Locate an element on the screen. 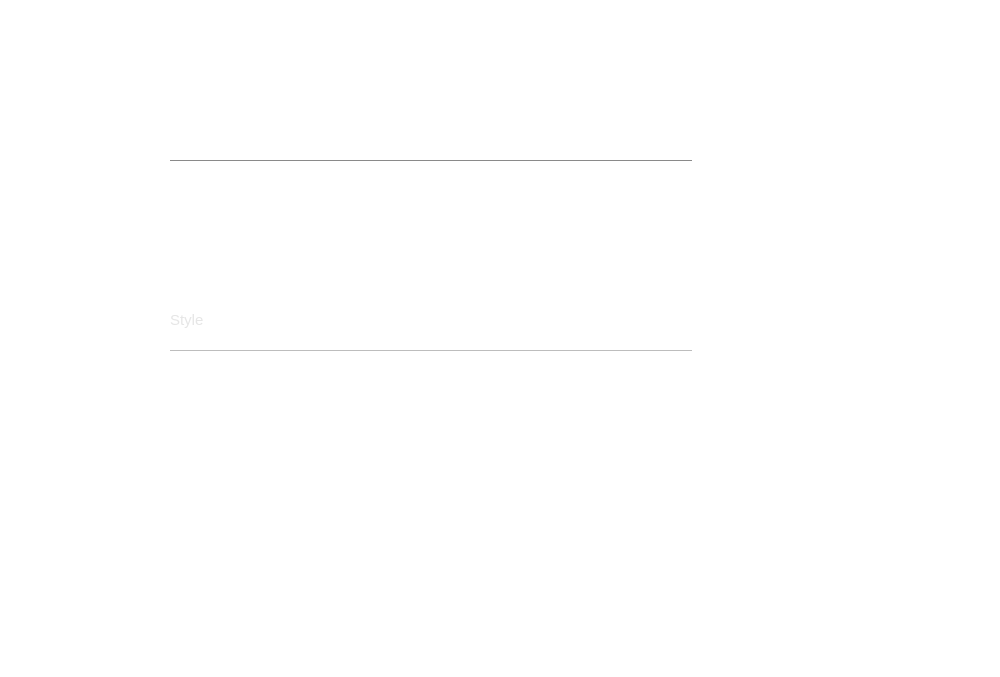  style-field-label: Style is located at coordinates (187, 320).